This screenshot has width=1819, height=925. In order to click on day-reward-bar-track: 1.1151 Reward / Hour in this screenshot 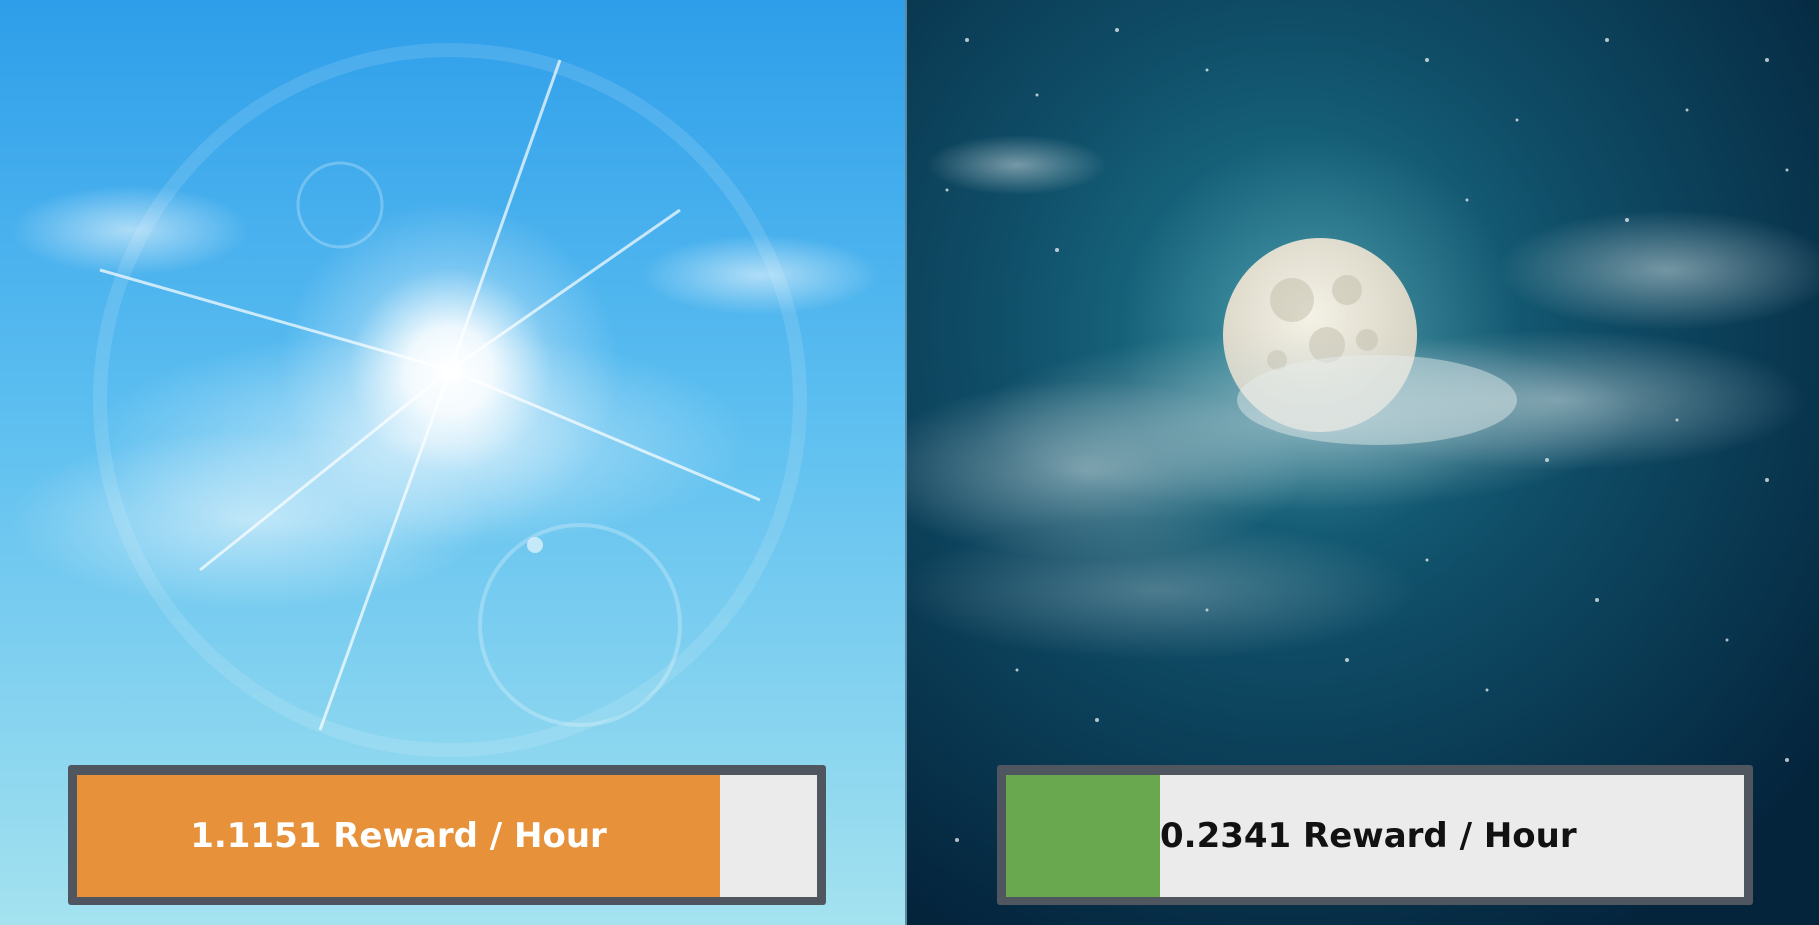, I will do `click(447, 836)`.